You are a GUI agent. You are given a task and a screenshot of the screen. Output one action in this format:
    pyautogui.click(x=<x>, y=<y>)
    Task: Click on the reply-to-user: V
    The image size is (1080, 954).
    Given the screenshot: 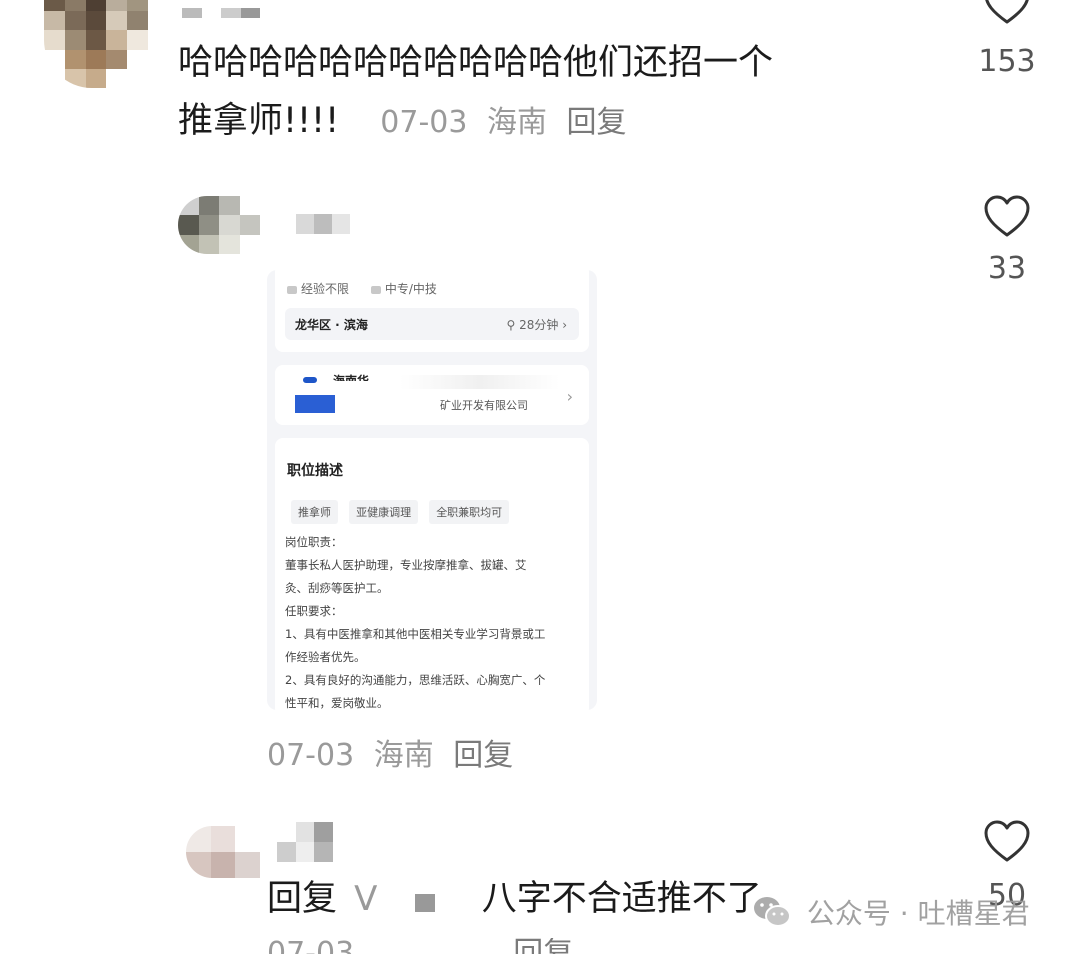 What is the action you would take?
    pyautogui.click(x=365, y=899)
    